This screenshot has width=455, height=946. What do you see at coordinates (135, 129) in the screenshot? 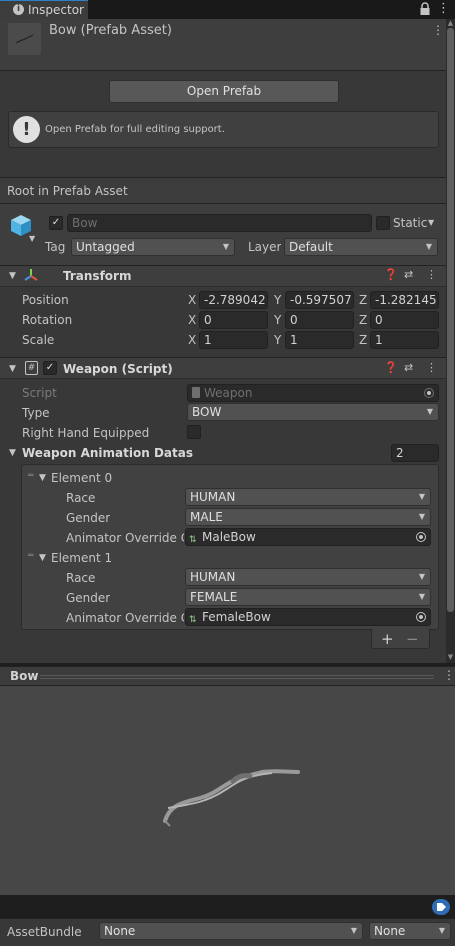
I see `help-text: Open Prefab for full editing support.` at bounding box center [135, 129].